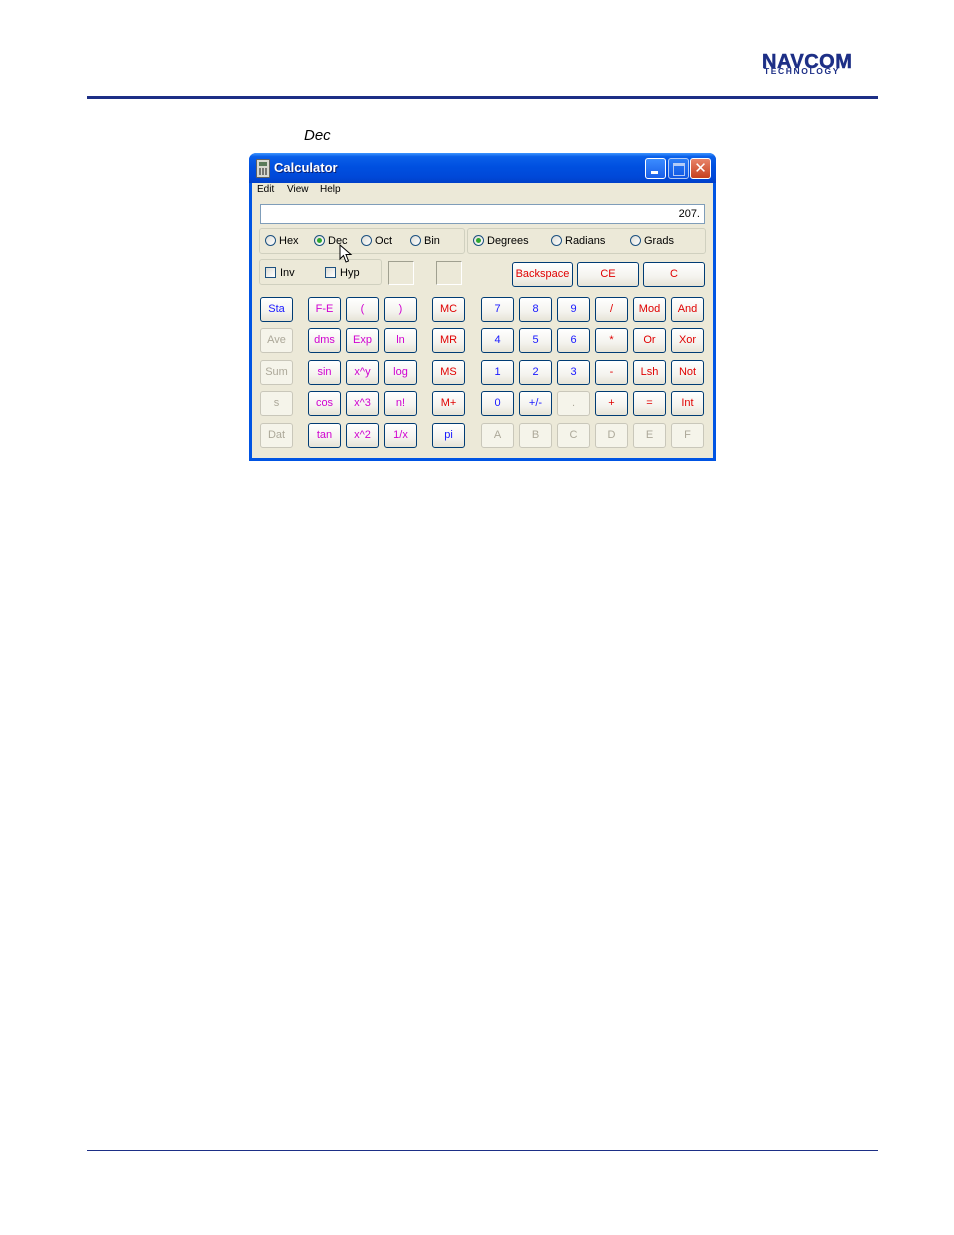 The height and width of the screenshot is (1235, 954). I want to click on sum-button: Sum, so click(276, 372).